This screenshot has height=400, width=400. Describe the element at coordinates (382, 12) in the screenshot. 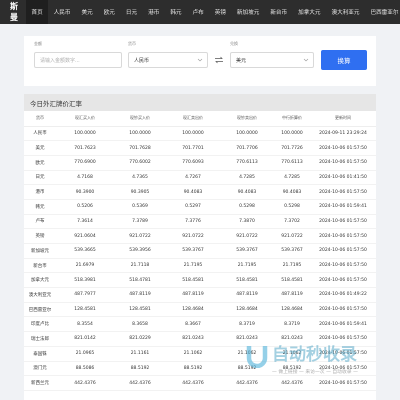

I see `nav-item: 巴西雷亚尔` at that location.